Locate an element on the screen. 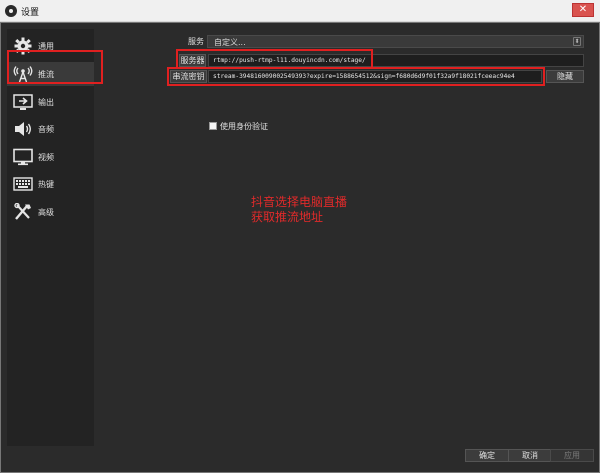 The height and width of the screenshot is (473, 600). server-highlight is located at coordinates (274, 59).